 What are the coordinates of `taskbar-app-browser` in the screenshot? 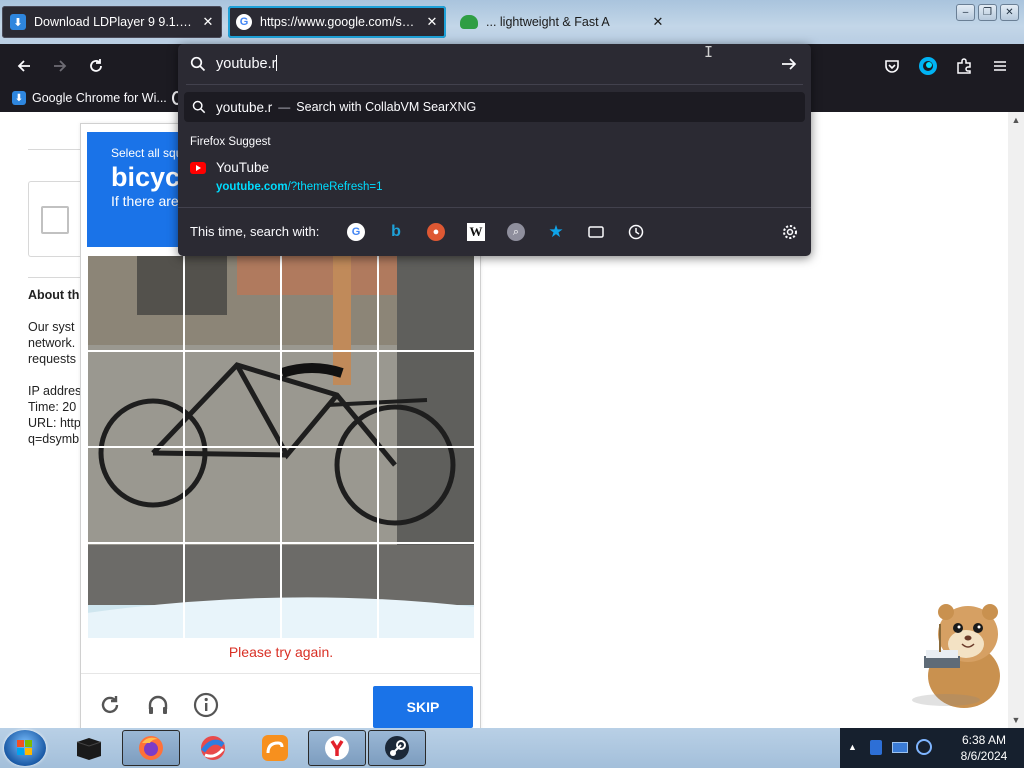 It's located at (213, 748).